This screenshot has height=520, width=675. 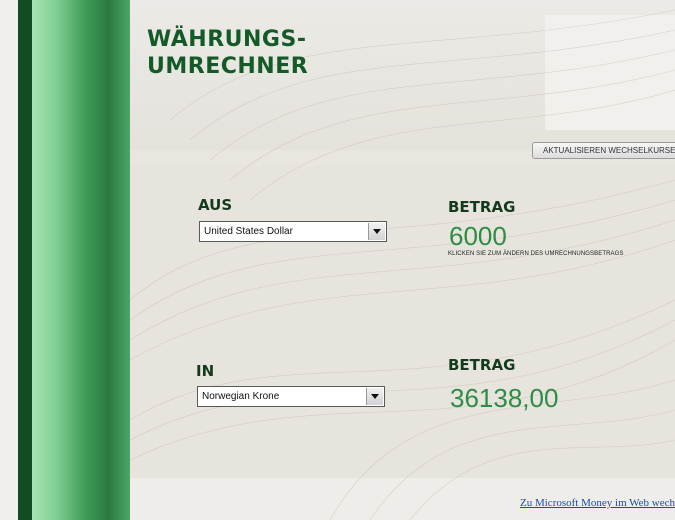 I want to click on to-currency-select: Norwegian Krone, so click(x=291, y=396).